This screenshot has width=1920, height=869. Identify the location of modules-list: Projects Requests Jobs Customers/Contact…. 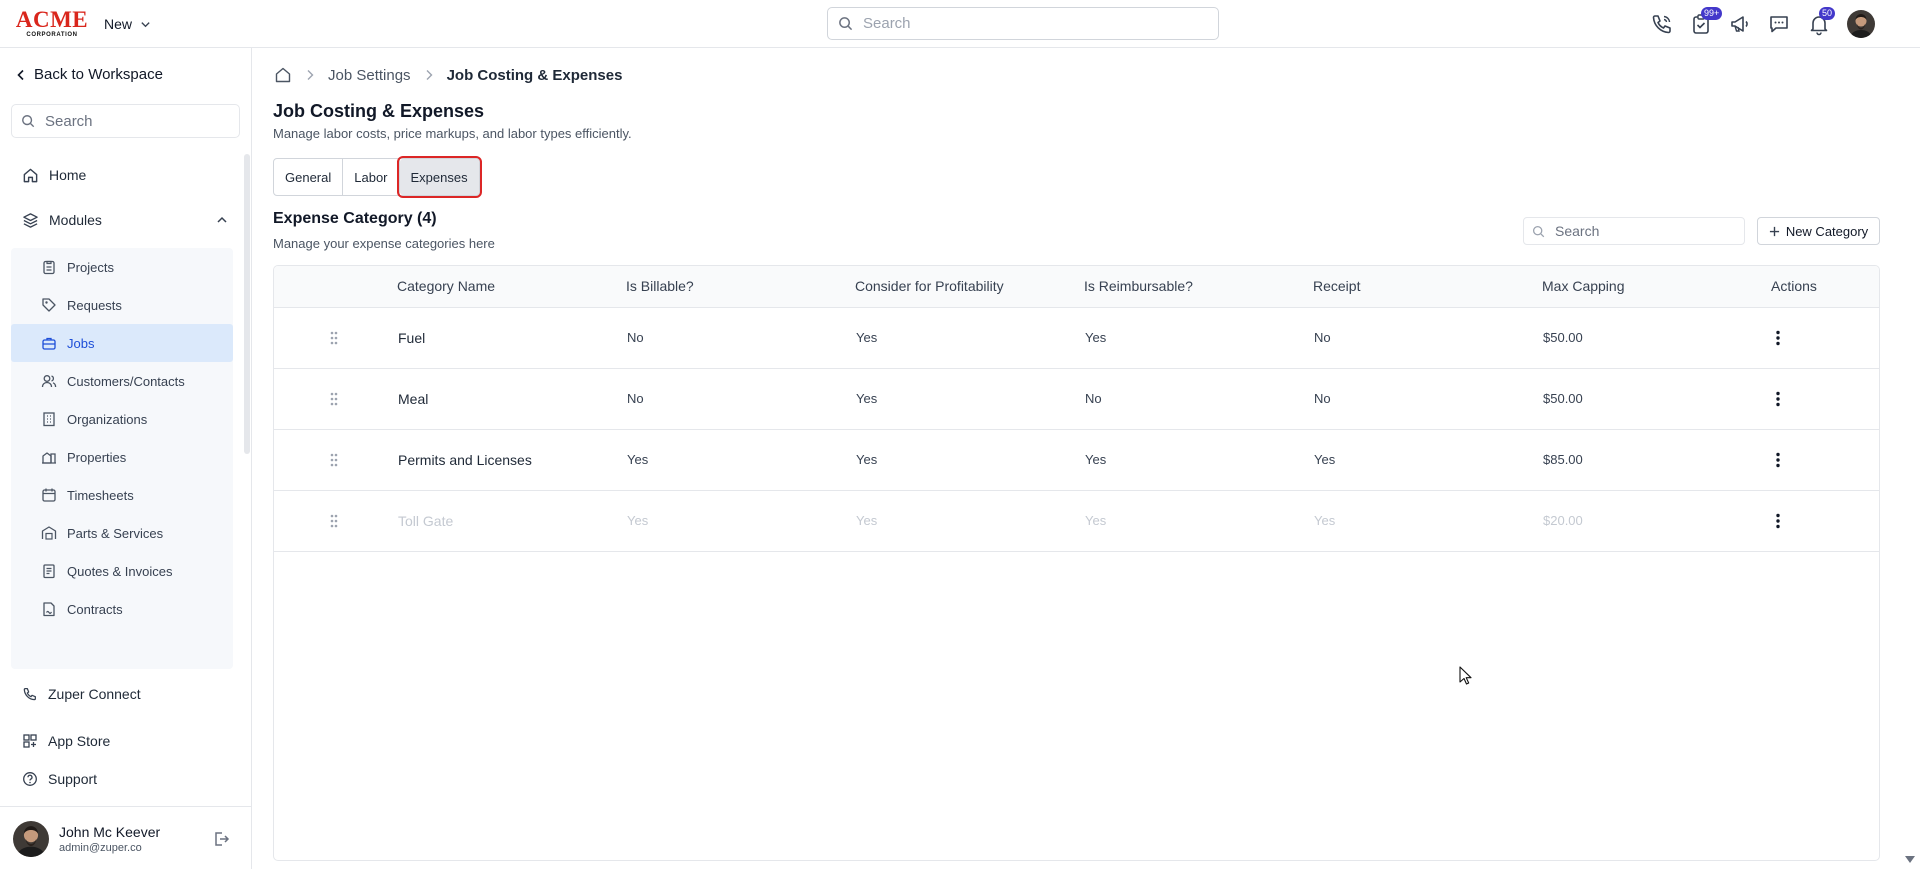
(122, 458).